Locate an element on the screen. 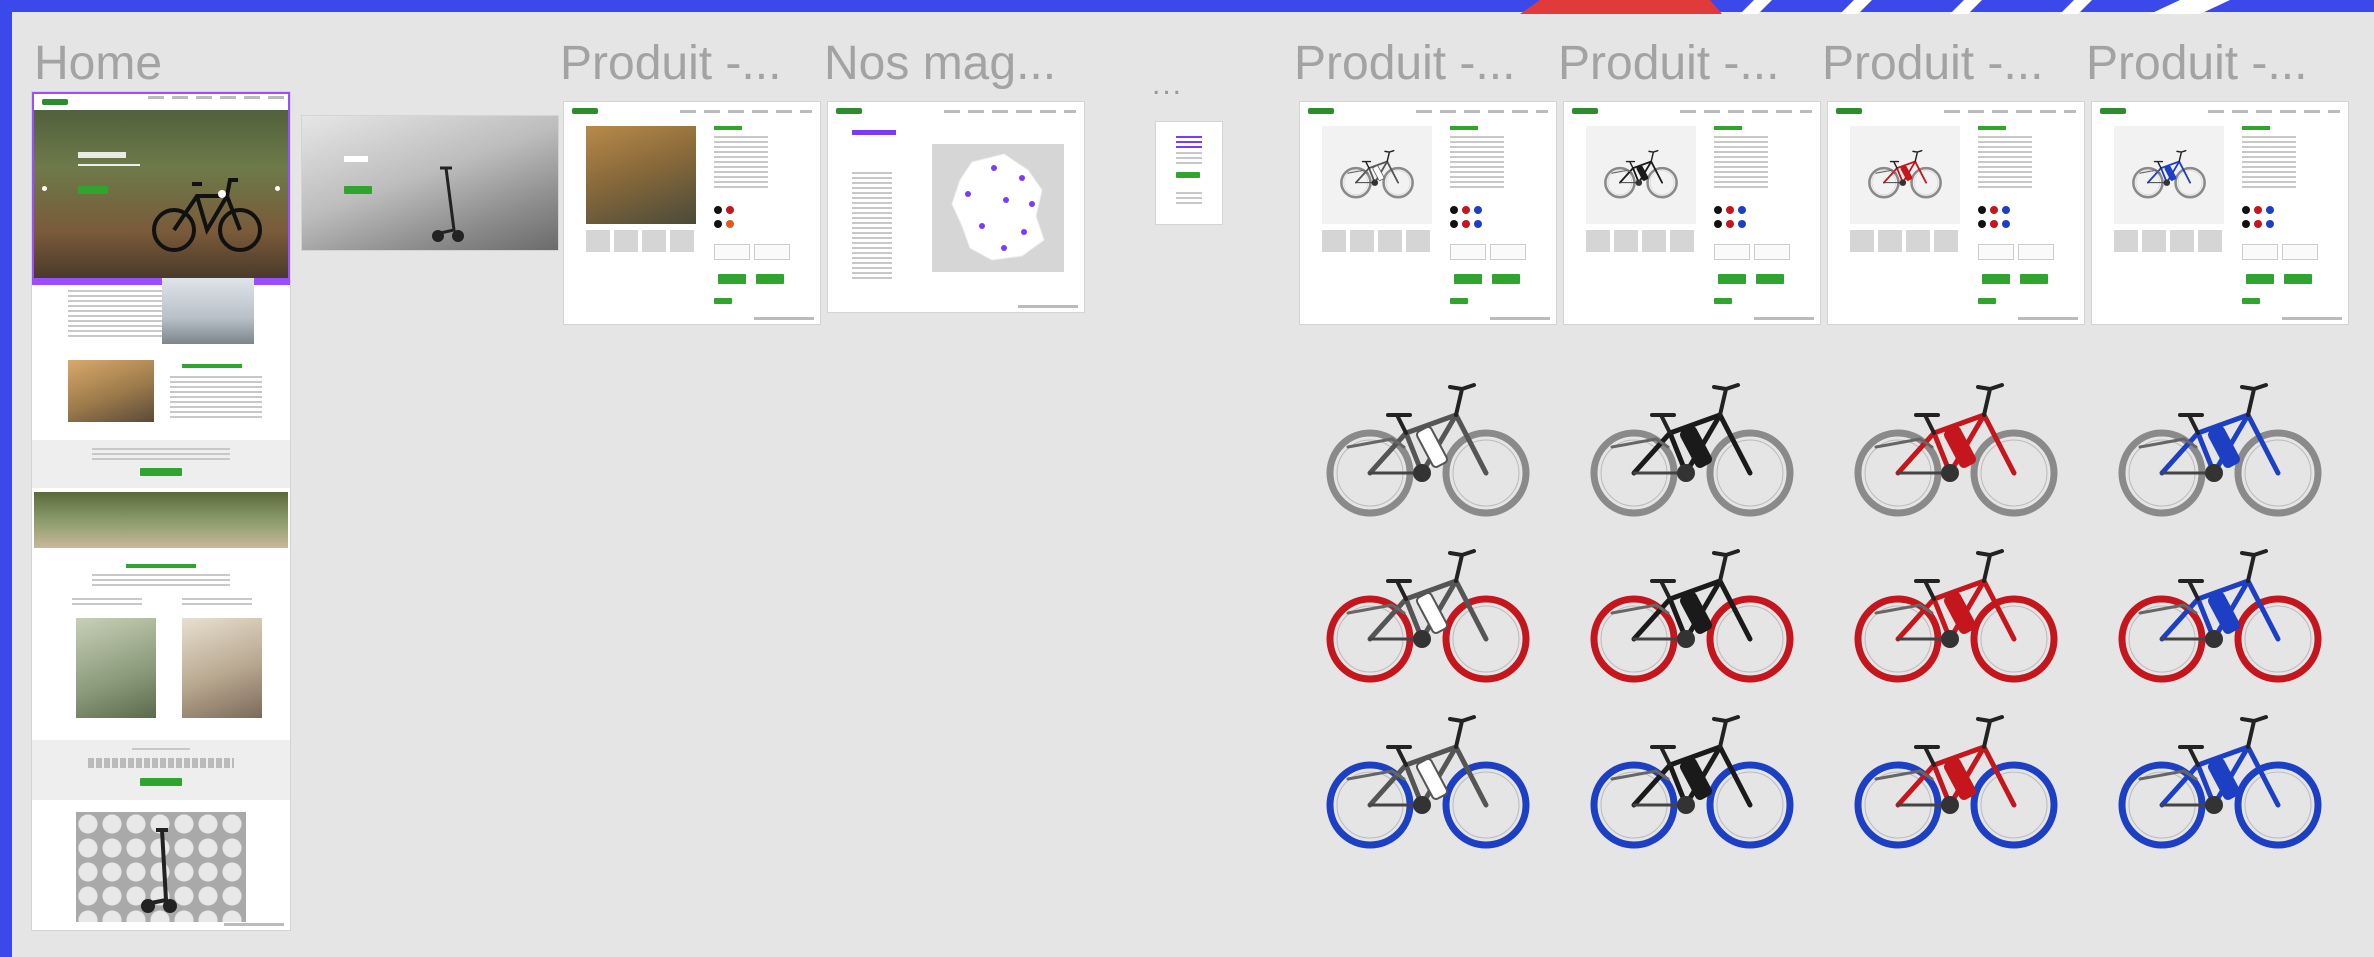 Image resolution: width=2374 pixels, height=957 pixels. bike-variant-red-blue is located at coordinates (1956, 784).